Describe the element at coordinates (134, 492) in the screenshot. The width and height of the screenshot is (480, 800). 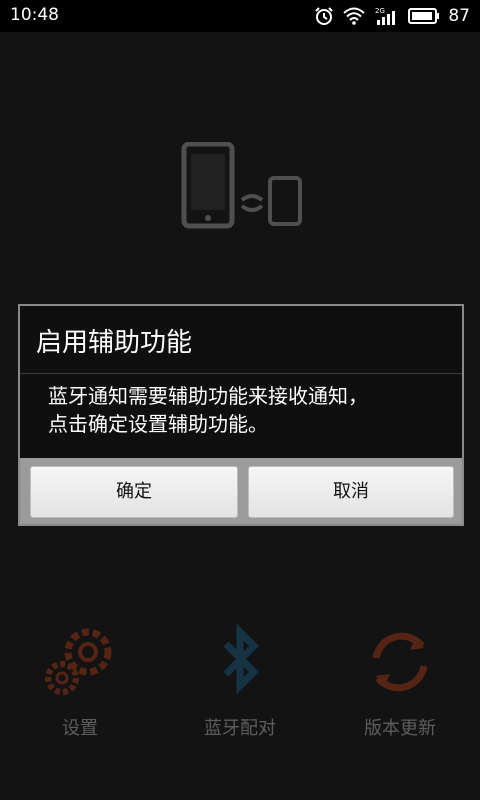
I see `confirm-button: 确定` at that location.